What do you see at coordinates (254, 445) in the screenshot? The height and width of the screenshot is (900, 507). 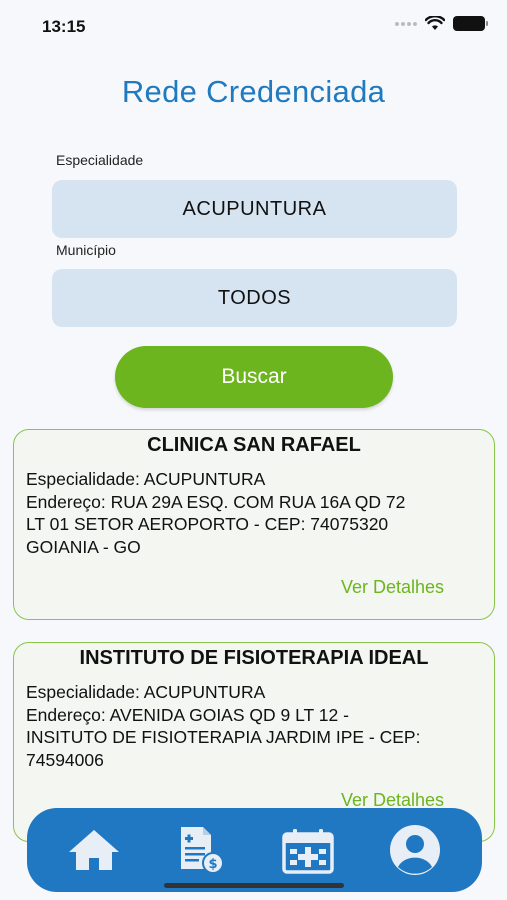 I see `provider-name: CLINICA SAN RAFAEL` at bounding box center [254, 445].